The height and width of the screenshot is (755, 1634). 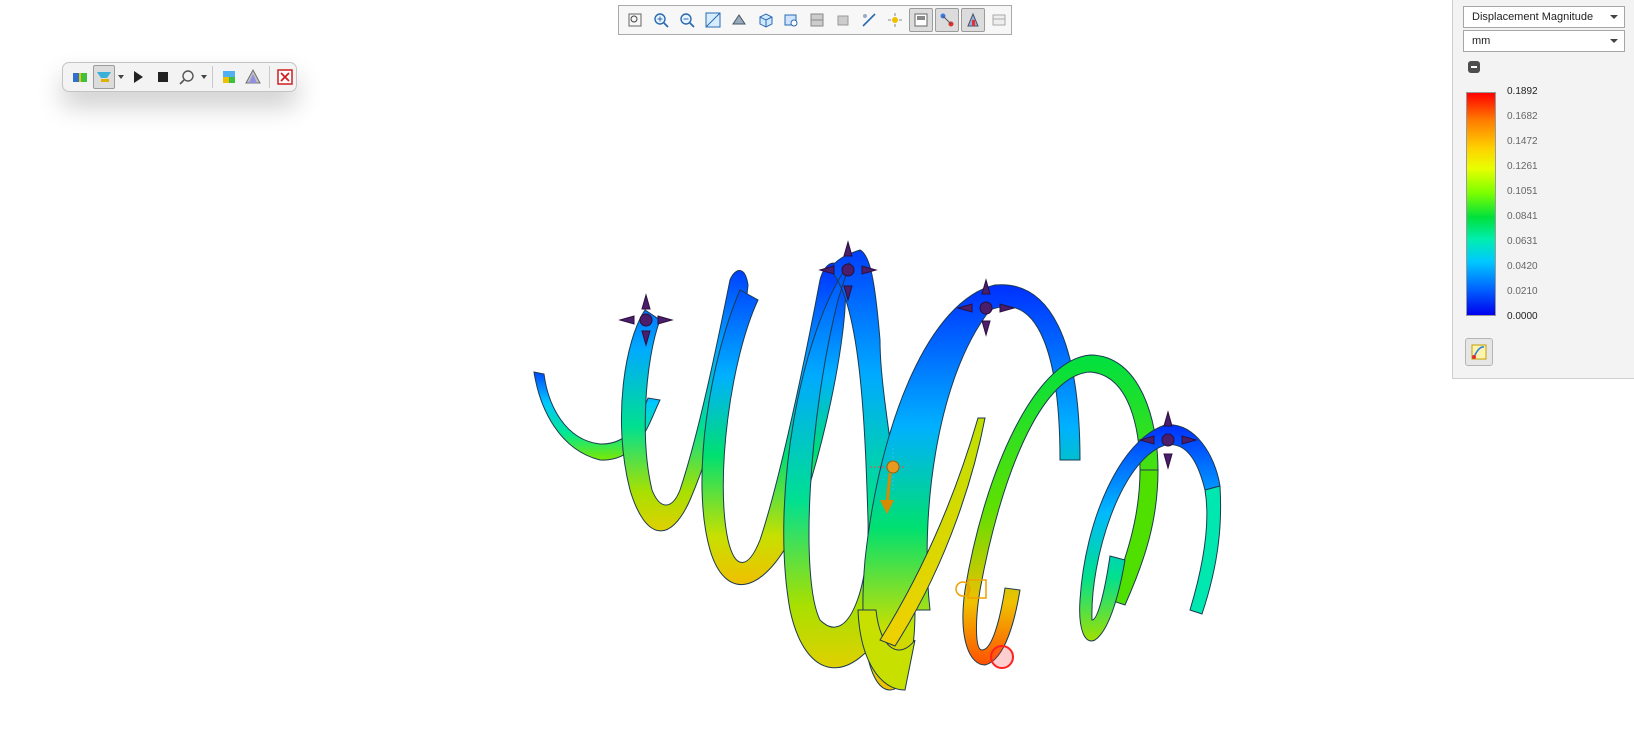 I want to click on more-views-icon, so click(x=999, y=20).